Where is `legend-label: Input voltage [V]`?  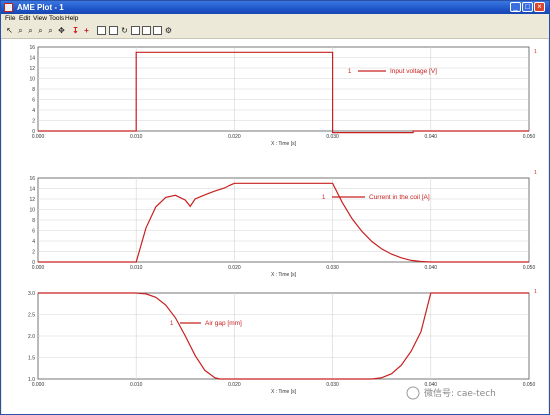 legend-label: Input voltage [V] is located at coordinates (413, 71).